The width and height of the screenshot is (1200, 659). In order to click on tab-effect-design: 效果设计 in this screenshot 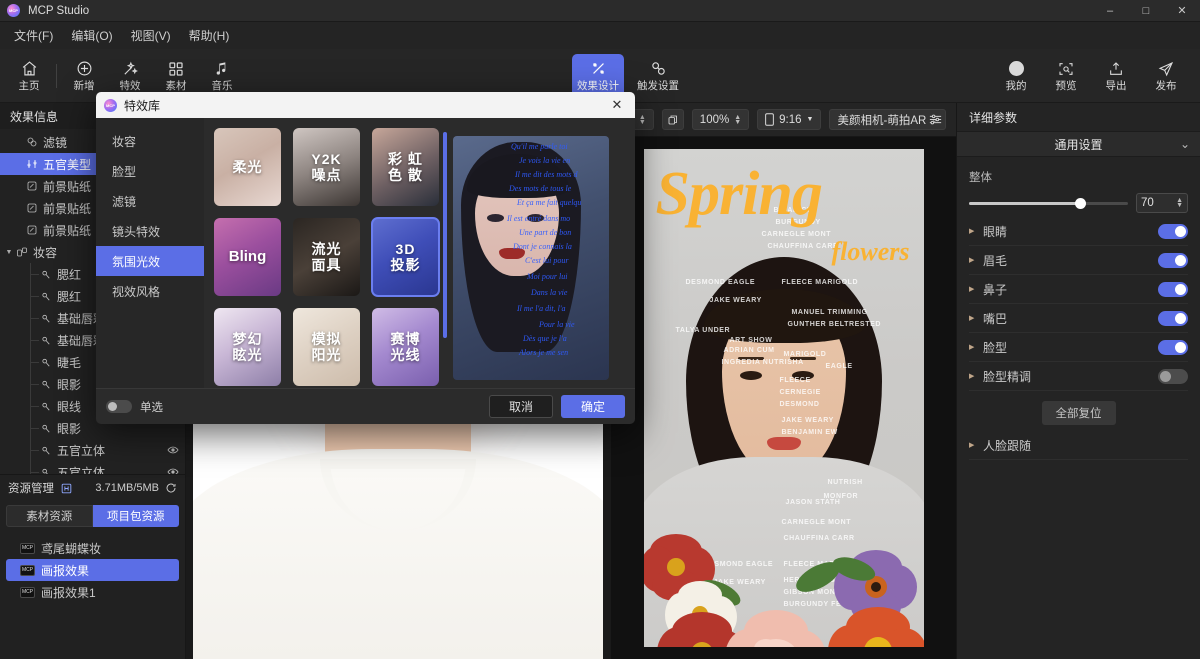, I will do `click(598, 75)`.